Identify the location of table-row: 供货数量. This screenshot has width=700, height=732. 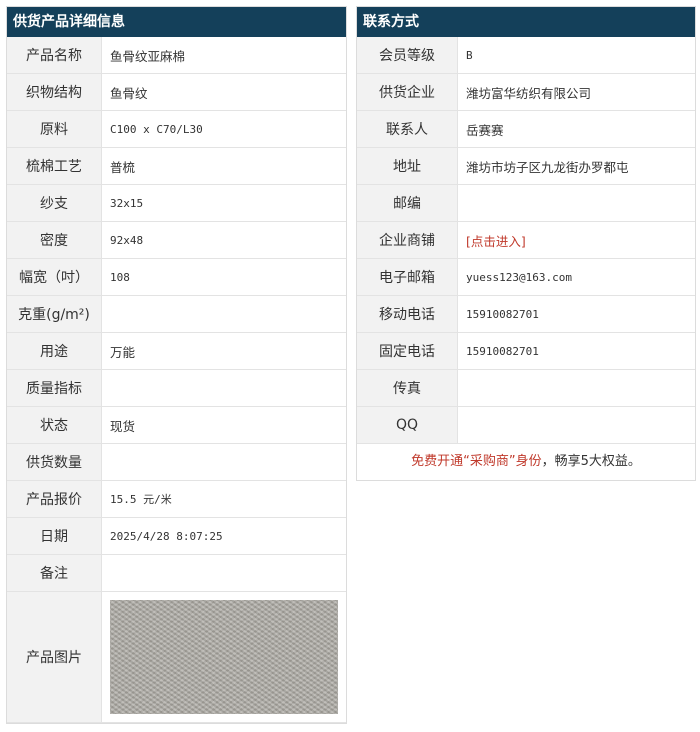
(176, 462).